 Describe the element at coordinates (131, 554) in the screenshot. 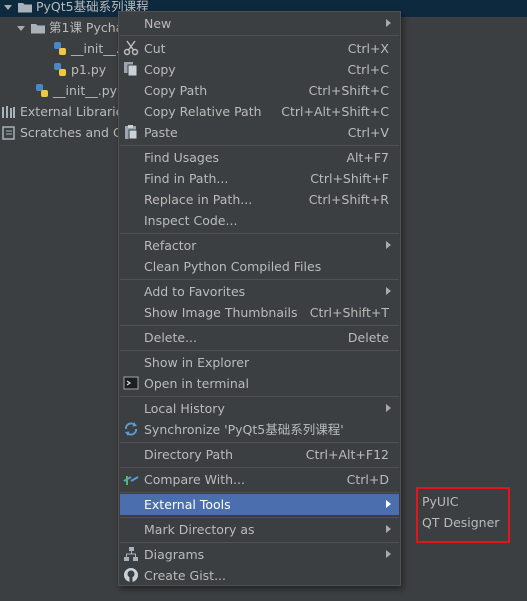

I see `diagram-icon` at that location.